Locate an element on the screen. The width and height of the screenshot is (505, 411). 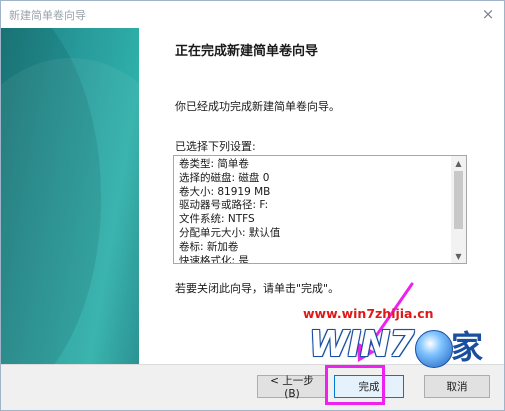
settings-item: 驱动器号或路径: F: is located at coordinates (224, 205).